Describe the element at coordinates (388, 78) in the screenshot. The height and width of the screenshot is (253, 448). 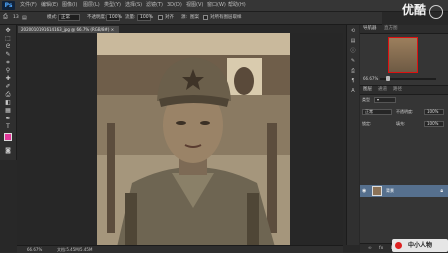
I see `navigator-zoom-knob` at that location.